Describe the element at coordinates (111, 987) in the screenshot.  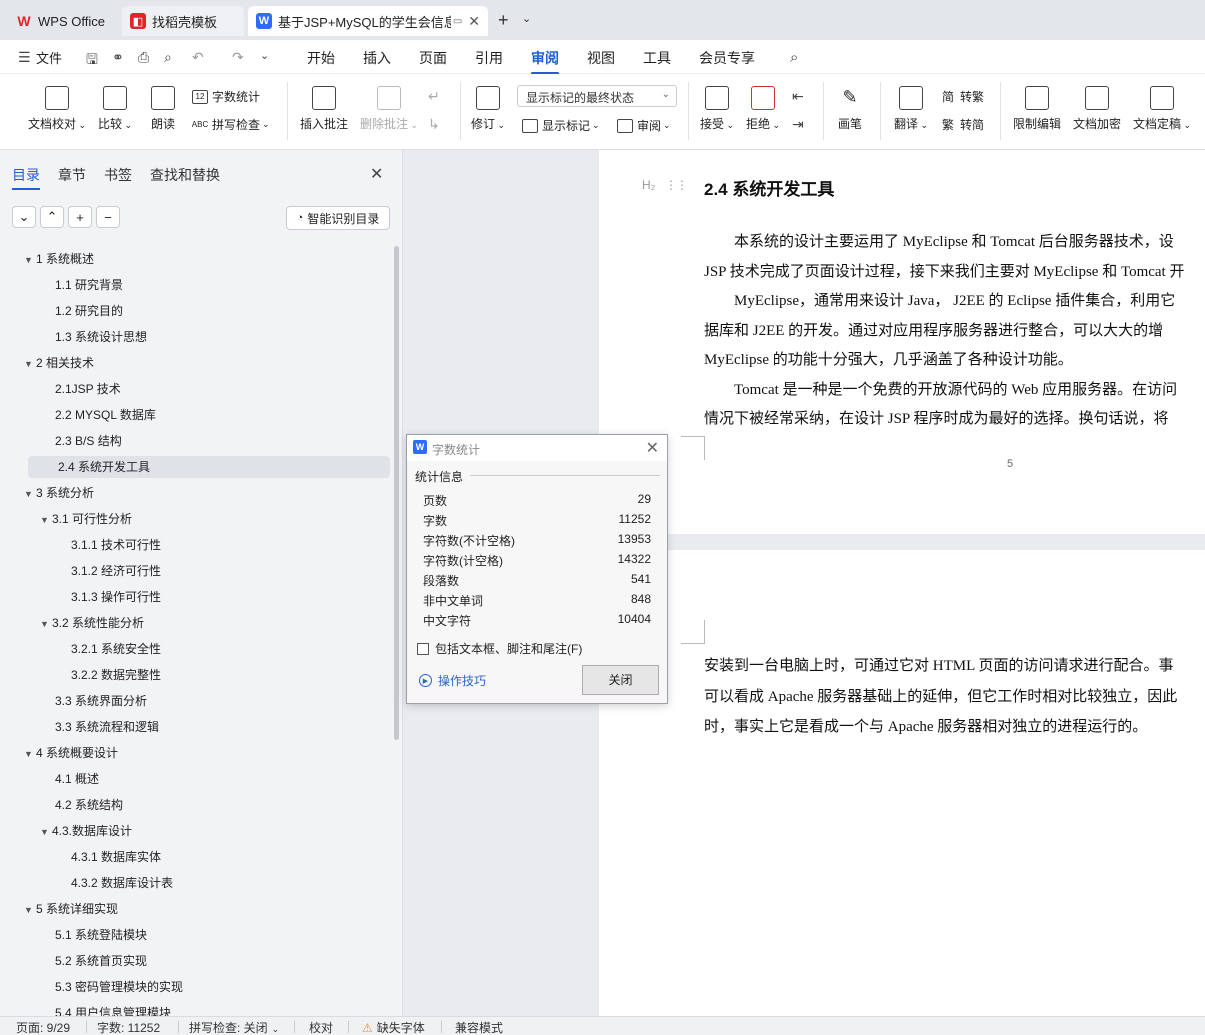
I see `toc-item: 5.3 密码管理模块的实现` at that location.